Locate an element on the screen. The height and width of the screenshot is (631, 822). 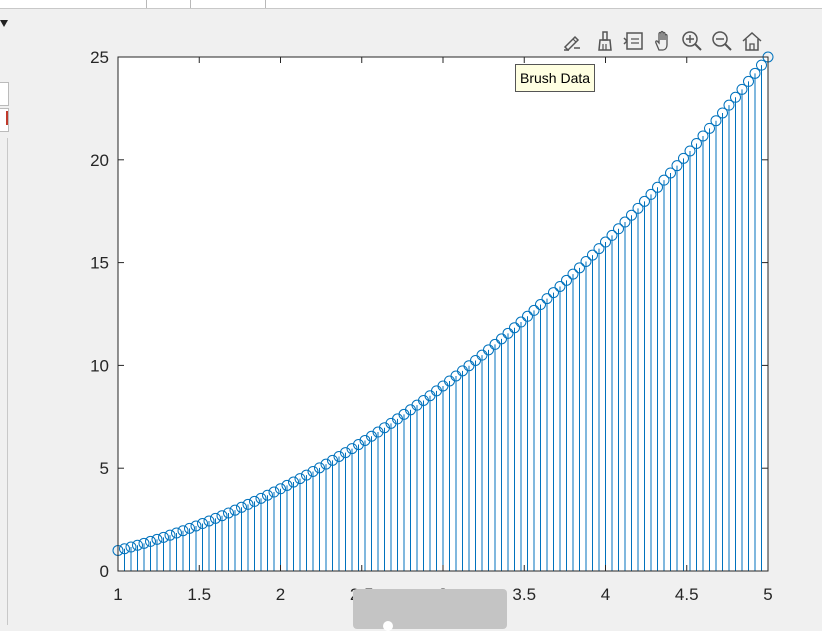
x-tick-label: 1 is located at coordinates (117, 594).